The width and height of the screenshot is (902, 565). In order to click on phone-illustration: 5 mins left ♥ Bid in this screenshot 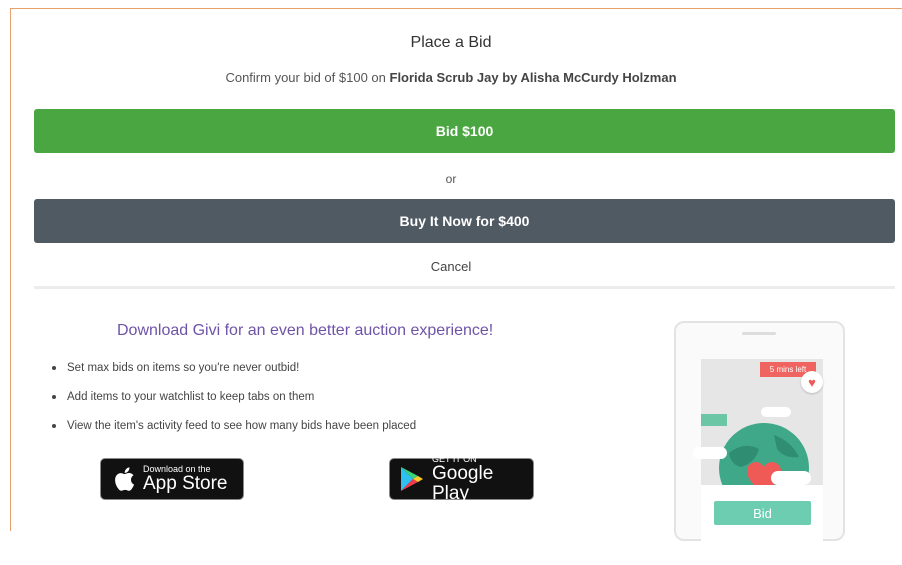, I will do `click(759, 443)`.